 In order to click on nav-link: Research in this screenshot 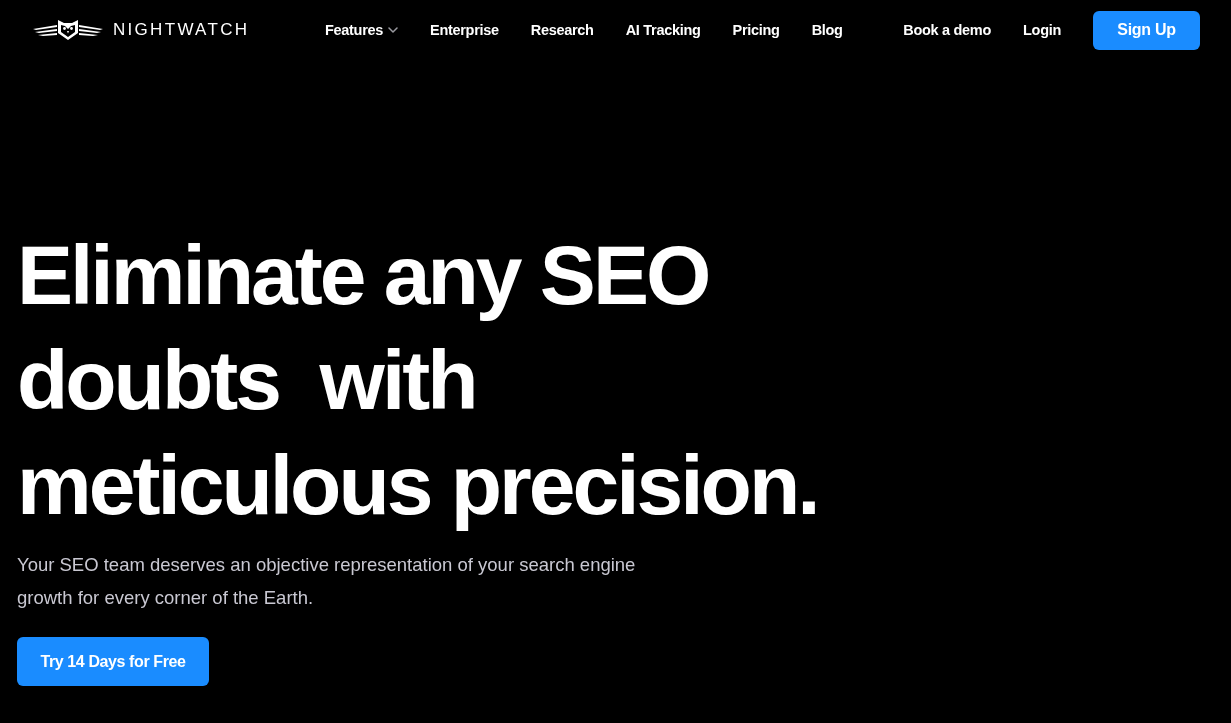, I will do `click(562, 30)`.